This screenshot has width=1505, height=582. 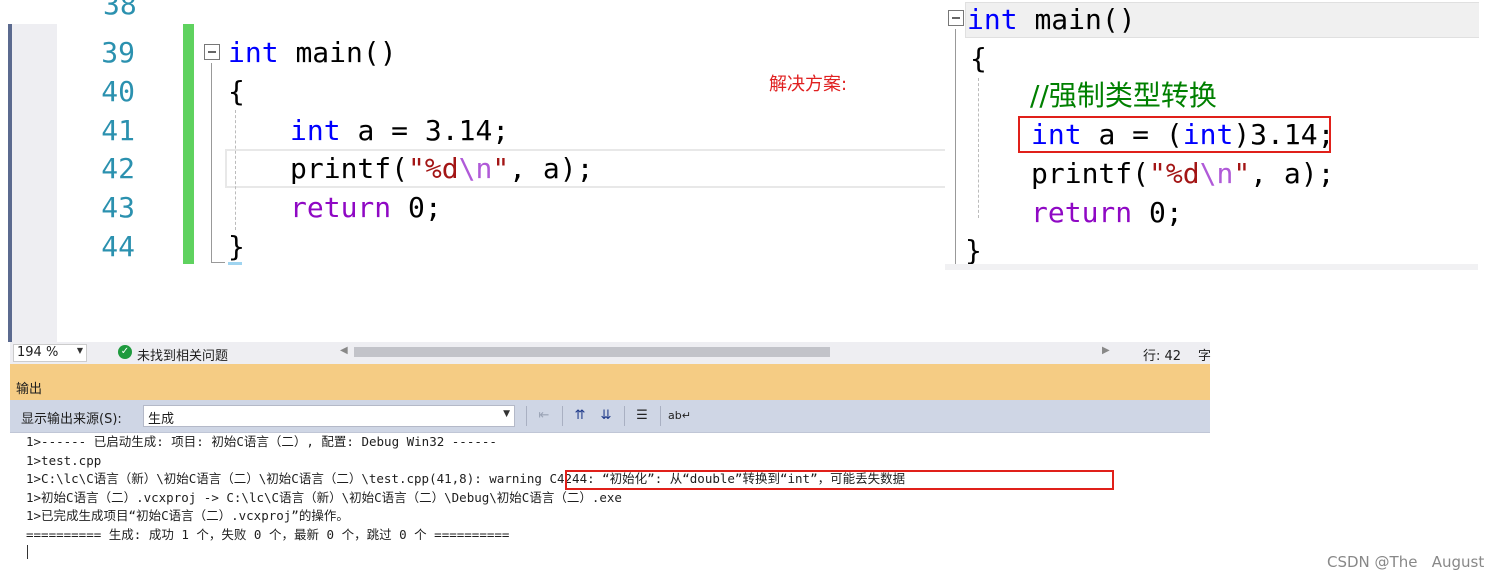 What do you see at coordinates (125, 352) in the screenshot?
I see `check-circle-icon: ✓` at bounding box center [125, 352].